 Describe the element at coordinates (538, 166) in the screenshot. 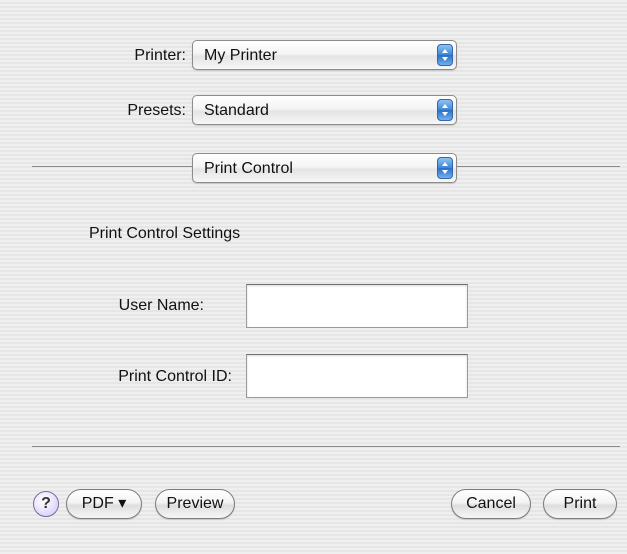

I see `separator-right` at that location.